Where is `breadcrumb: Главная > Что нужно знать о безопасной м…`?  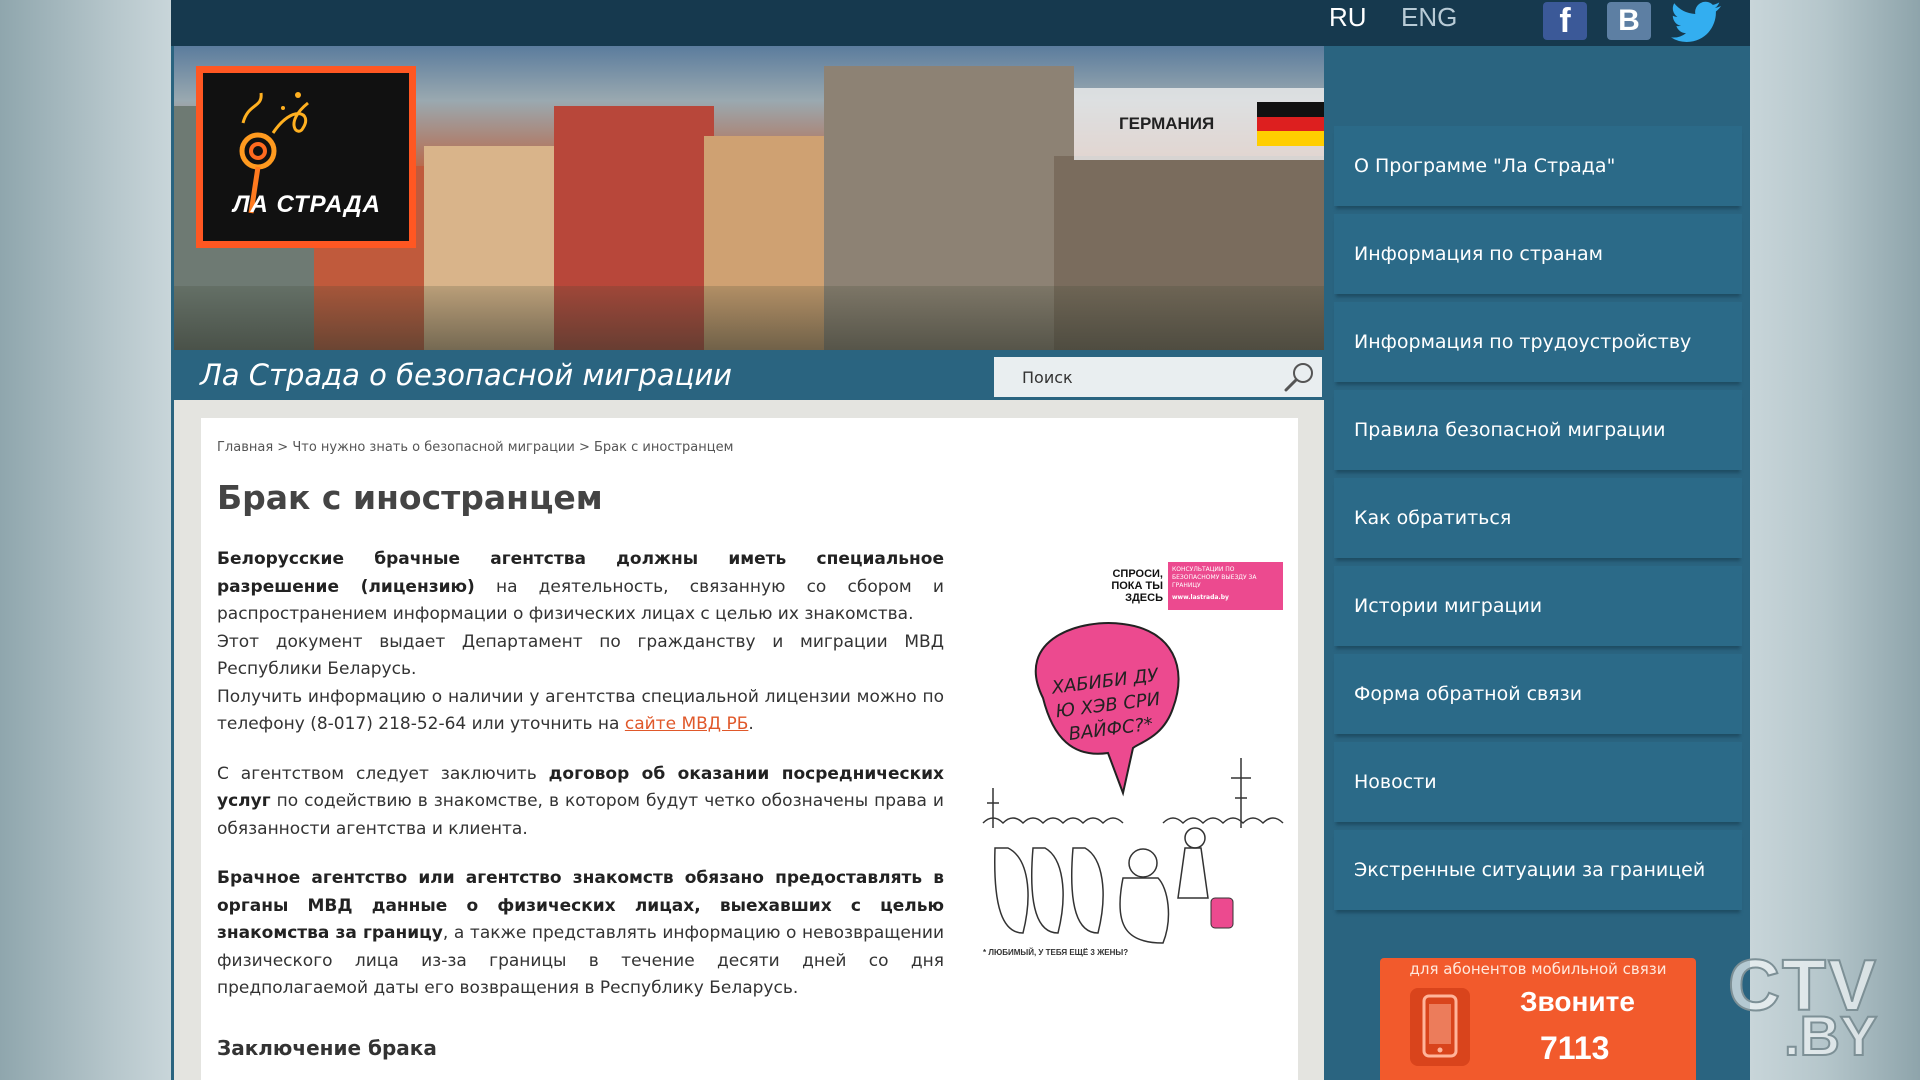 breadcrumb: Главная > Что нужно знать о безопасной м… is located at coordinates (475, 447).